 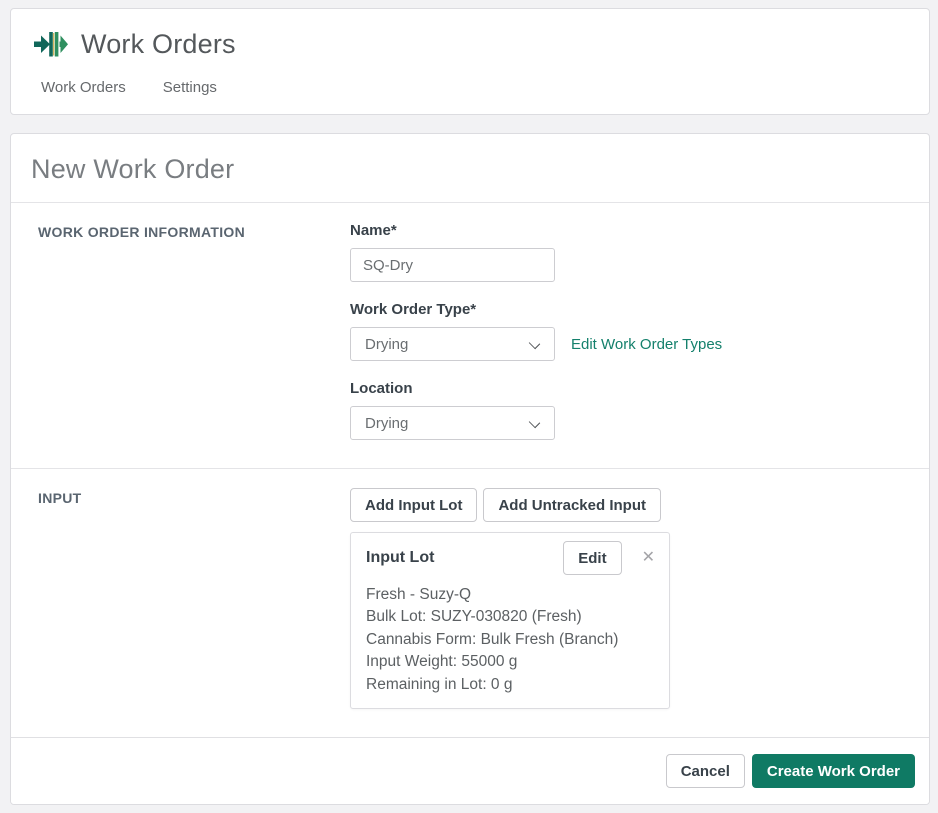 What do you see at coordinates (646, 344) in the screenshot?
I see `edit-work-order-types-link: Edit Work Order Types` at bounding box center [646, 344].